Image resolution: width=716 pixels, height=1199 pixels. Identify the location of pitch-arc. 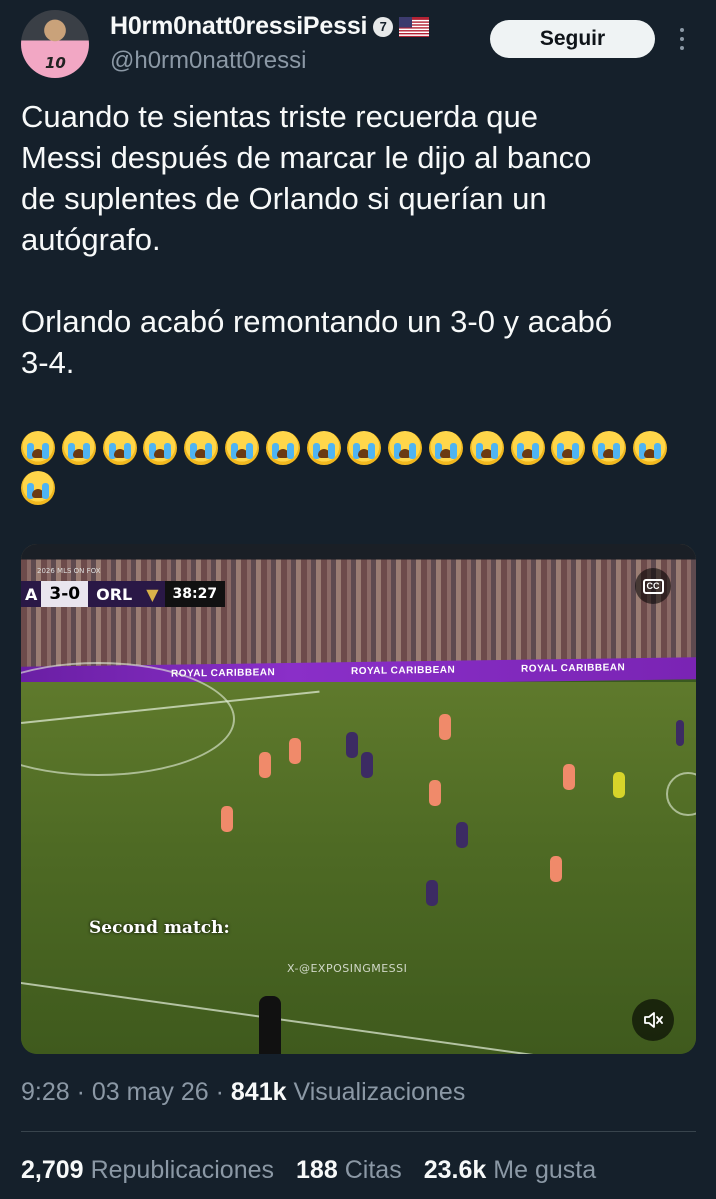
(681, 794).